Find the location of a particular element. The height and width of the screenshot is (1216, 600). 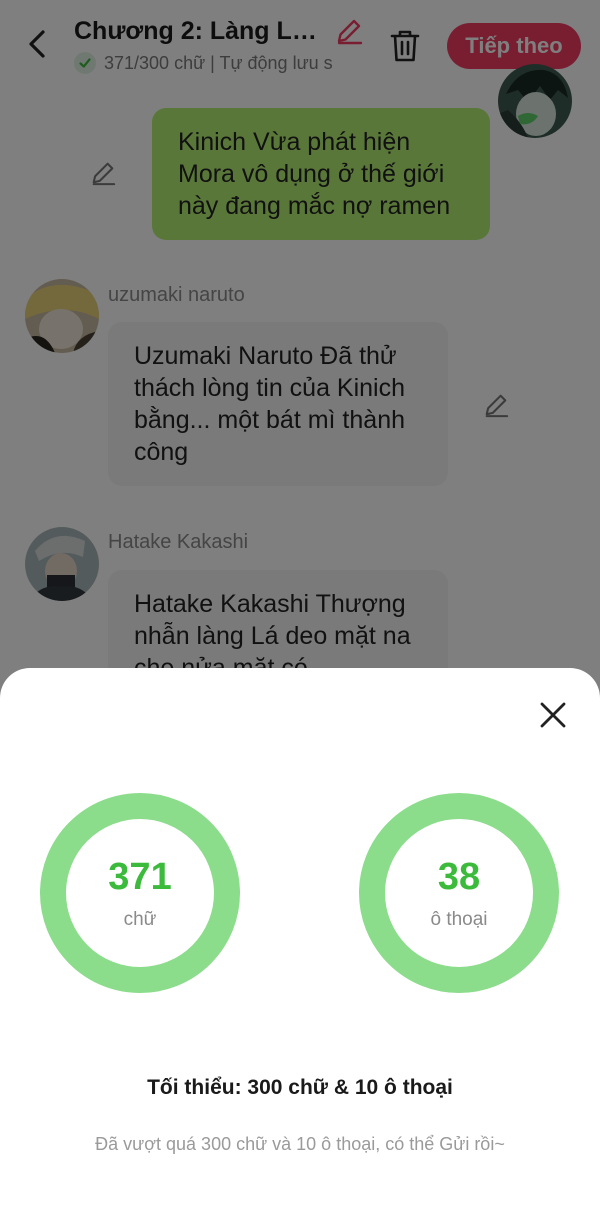

word-count-ring: 371 chữ is located at coordinates (140, 893).